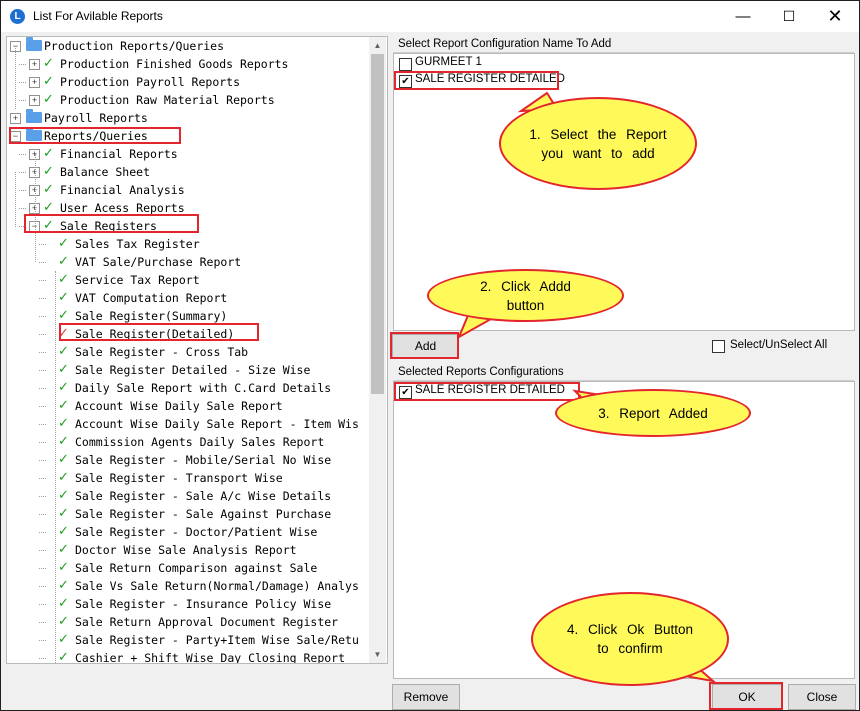 The image size is (860, 711). What do you see at coordinates (630, 639) in the screenshot?
I see `callout-step-4: 4. Click Ok Button to confirm` at bounding box center [630, 639].